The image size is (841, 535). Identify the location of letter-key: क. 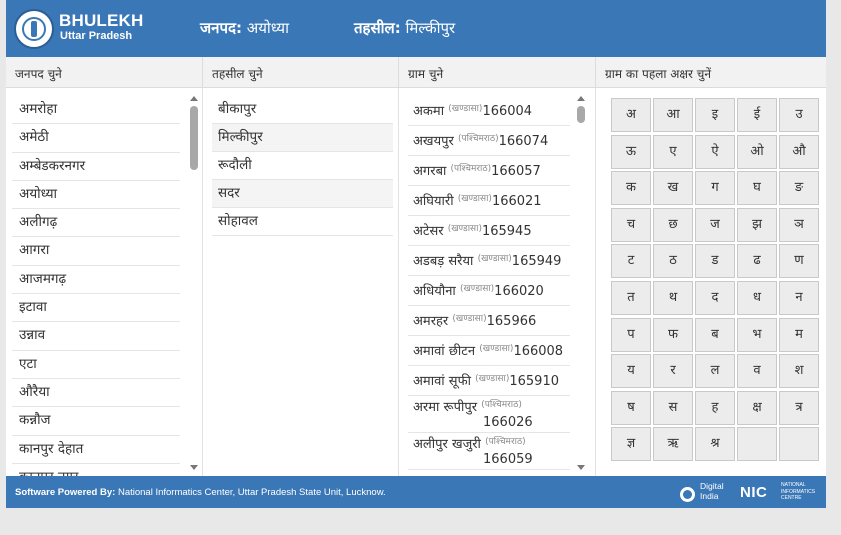
(631, 188).